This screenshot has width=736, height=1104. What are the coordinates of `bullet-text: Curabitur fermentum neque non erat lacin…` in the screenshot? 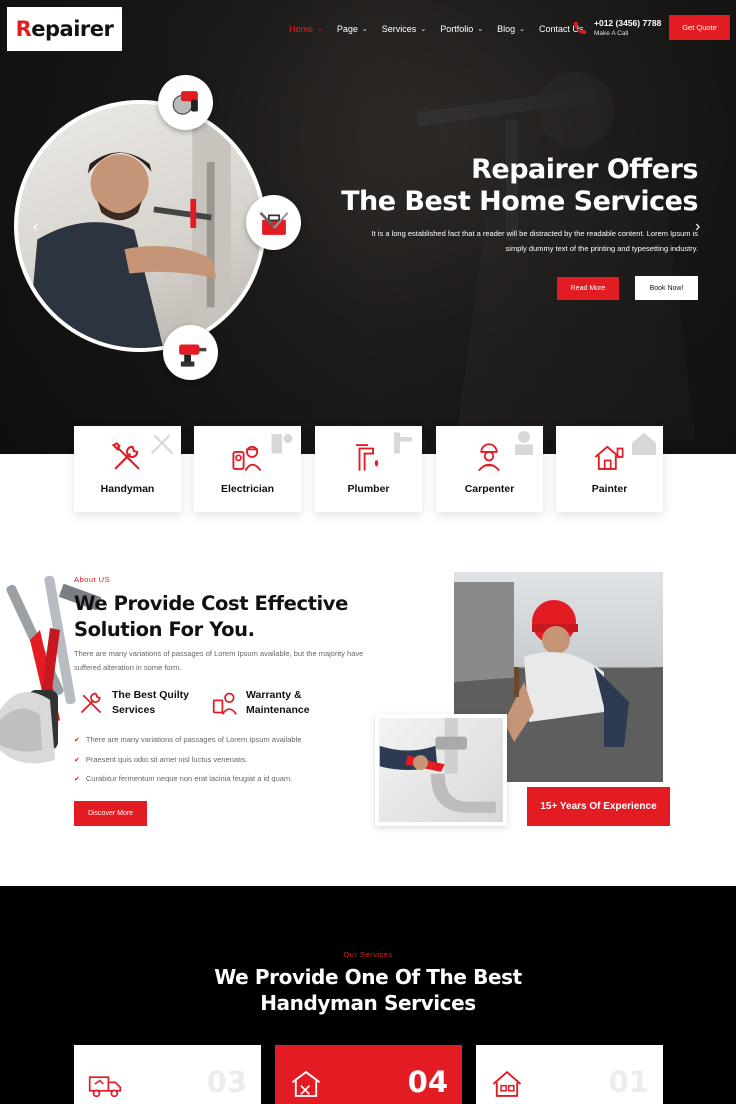 It's located at (189, 778).